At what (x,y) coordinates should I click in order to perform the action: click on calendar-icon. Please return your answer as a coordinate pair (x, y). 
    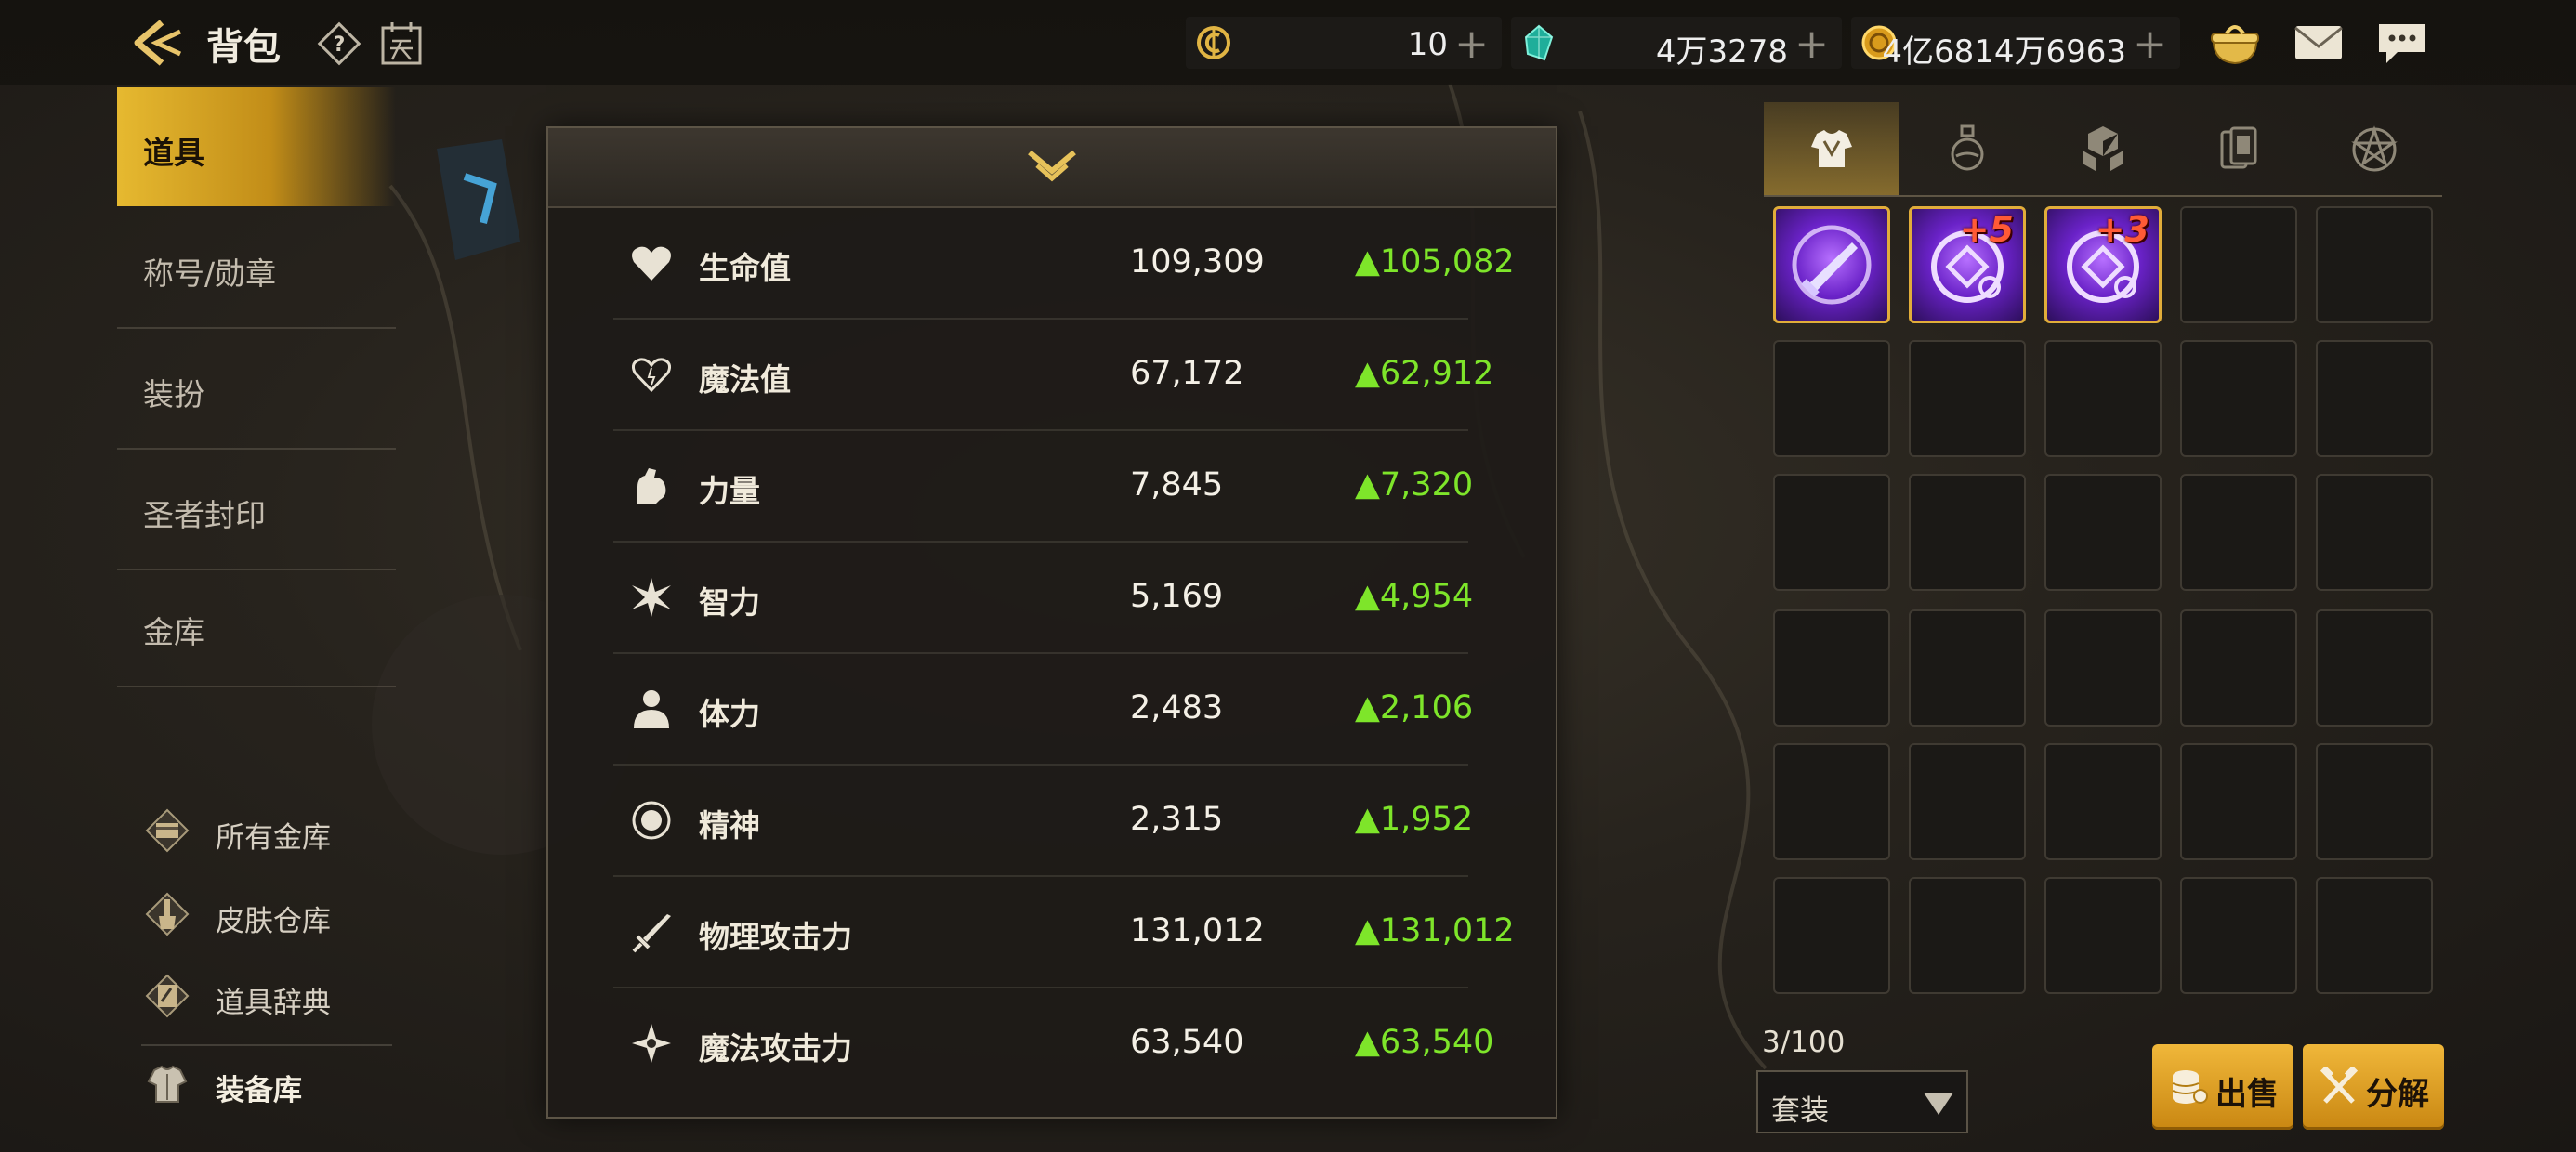
    Looking at the image, I should click on (401, 43).